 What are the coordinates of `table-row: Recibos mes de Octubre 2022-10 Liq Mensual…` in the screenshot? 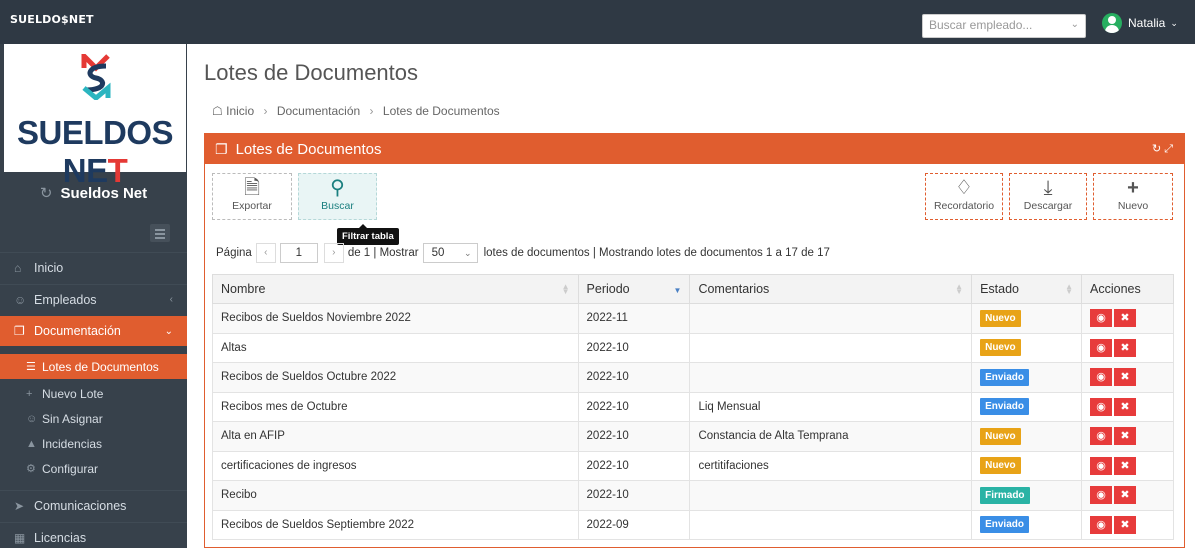 It's located at (693, 406).